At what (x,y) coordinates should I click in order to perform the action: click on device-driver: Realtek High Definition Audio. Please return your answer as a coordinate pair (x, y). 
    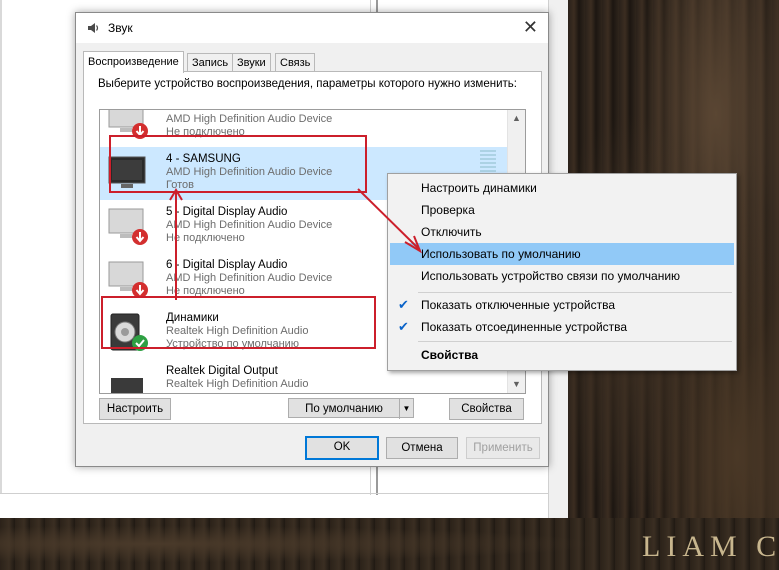
    Looking at the image, I should click on (237, 384).